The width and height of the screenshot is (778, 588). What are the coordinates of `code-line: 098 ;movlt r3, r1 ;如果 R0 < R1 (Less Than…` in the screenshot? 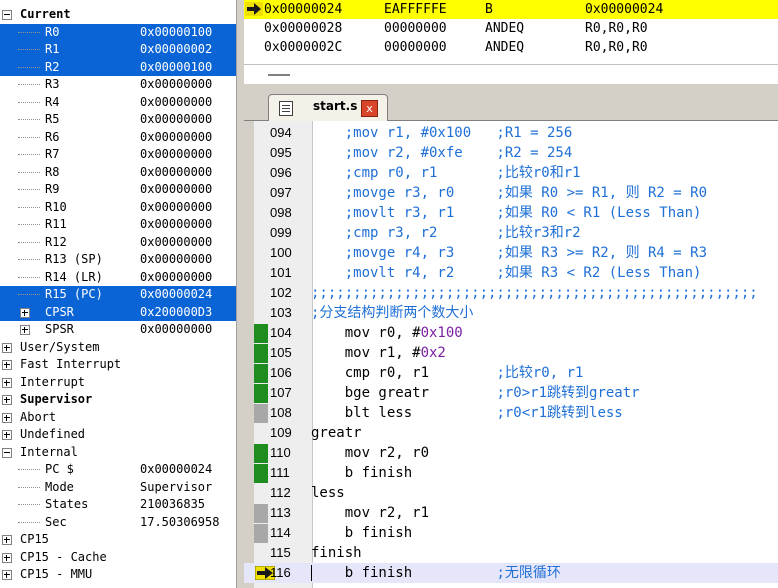 It's located at (511, 213).